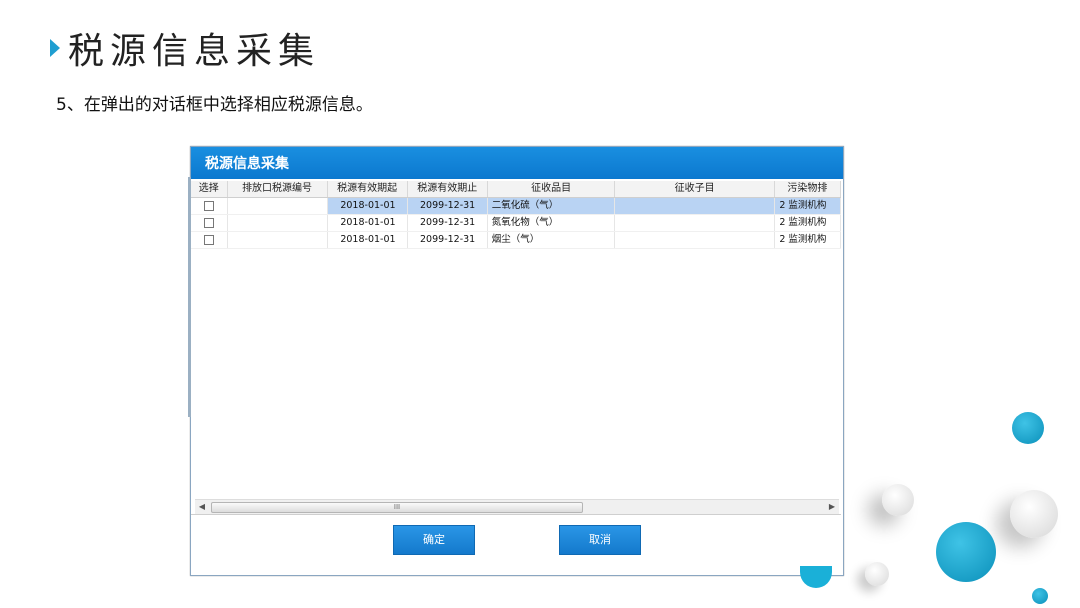  Describe the element at coordinates (551, 206) in the screenshot. I see `item-cell: 二氧化硫（气）` at that location.